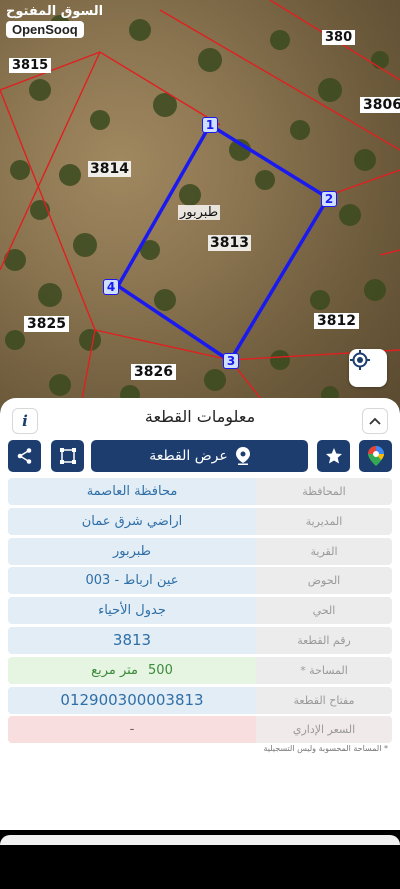  I want to click on sheet-header: i معلومات القطعة, so click(200, 417).